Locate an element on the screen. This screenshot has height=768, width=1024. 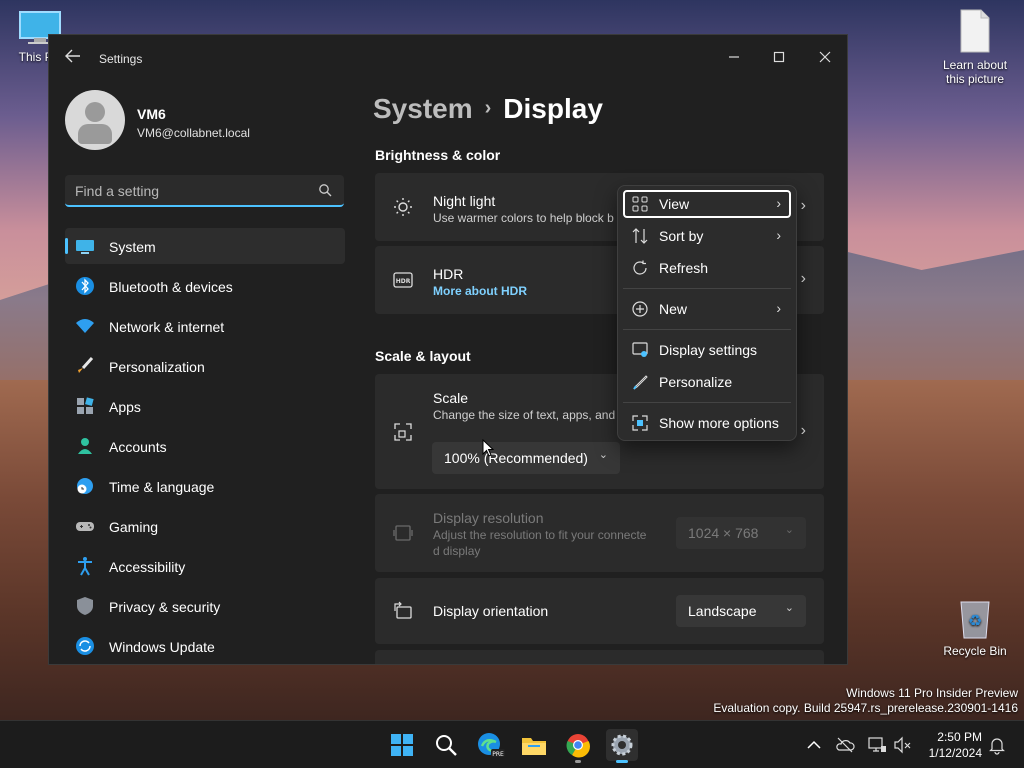
taskbar-search-button is located at coordinates (446, 745).